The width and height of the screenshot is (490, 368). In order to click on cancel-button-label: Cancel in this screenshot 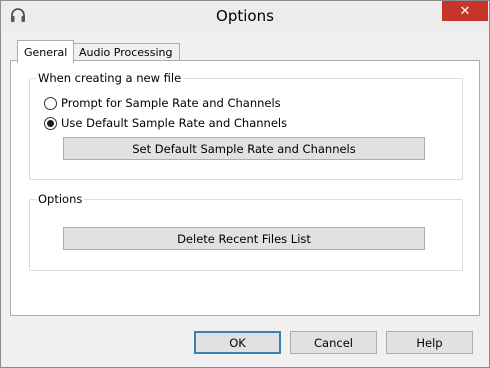, I will do `click(333, 342)`.